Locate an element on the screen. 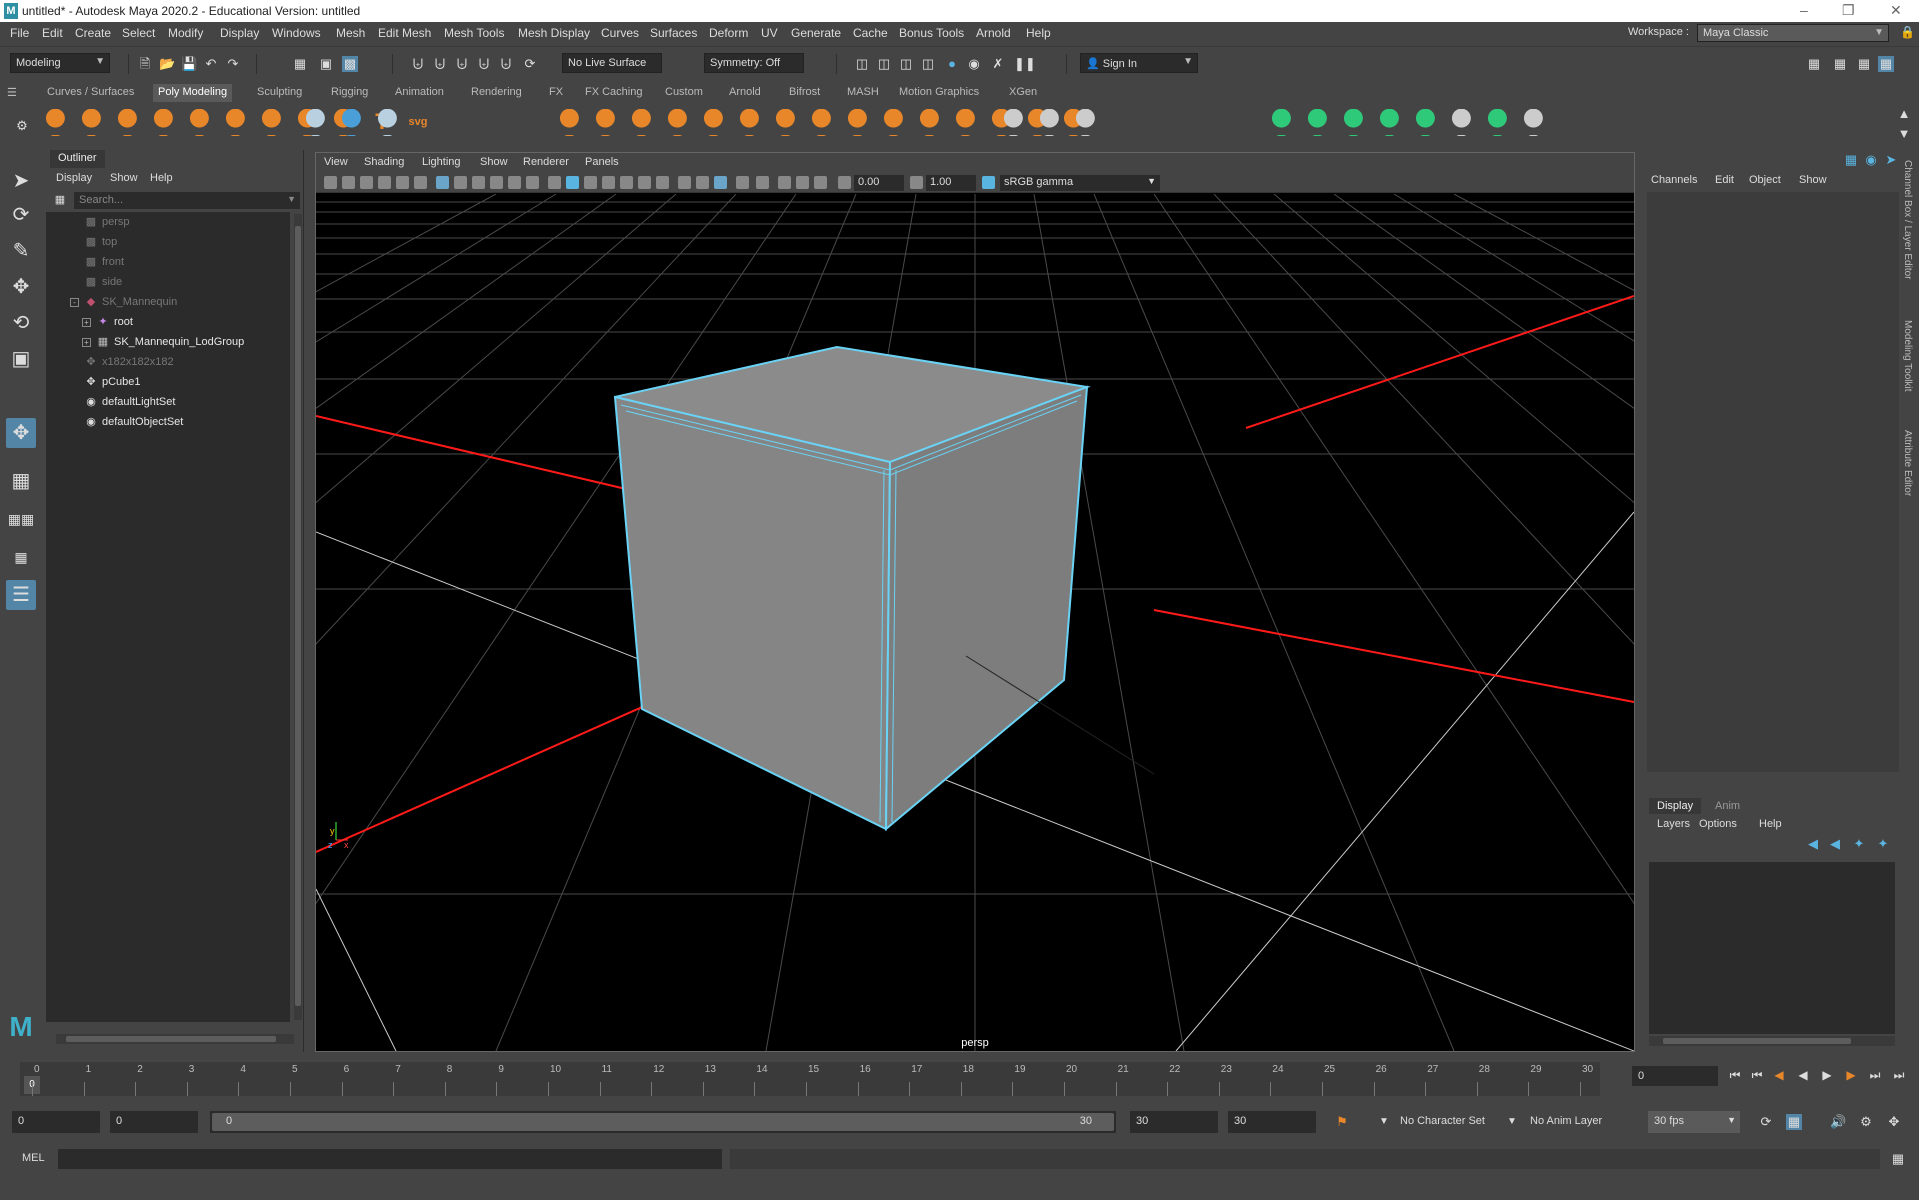 The height and width of the screenshot is (1200, 1919). menu-help: Help is located at coordinates (1038, 33).